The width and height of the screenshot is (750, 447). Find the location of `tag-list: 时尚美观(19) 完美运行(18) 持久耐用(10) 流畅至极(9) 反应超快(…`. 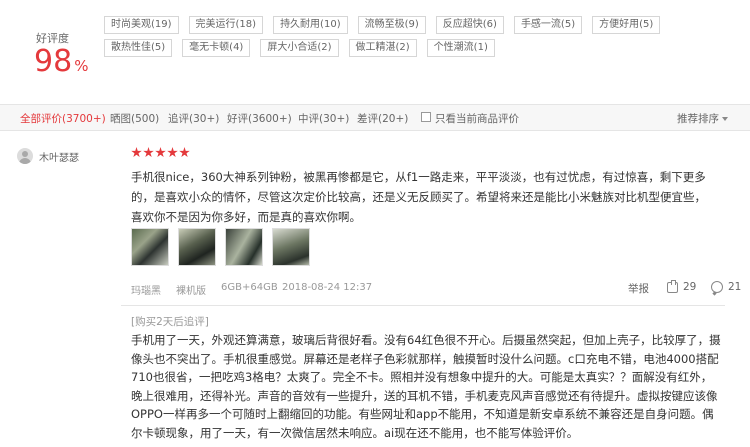

tag-list: 时尚美观(19) 完美运行(18) 持久耐用(10) 流畅至极(9) 反应超快(… is located at coordinates (414, 39).